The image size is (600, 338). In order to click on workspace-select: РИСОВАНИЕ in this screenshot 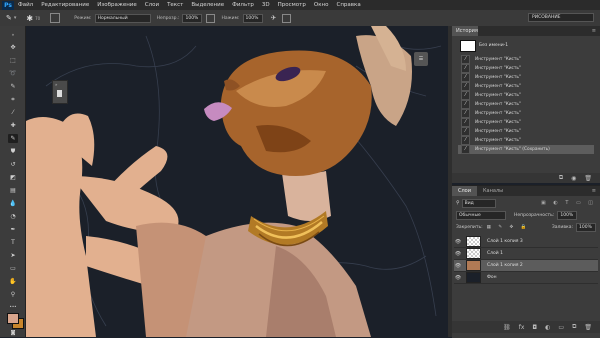, I will do `click(561, 17)`.